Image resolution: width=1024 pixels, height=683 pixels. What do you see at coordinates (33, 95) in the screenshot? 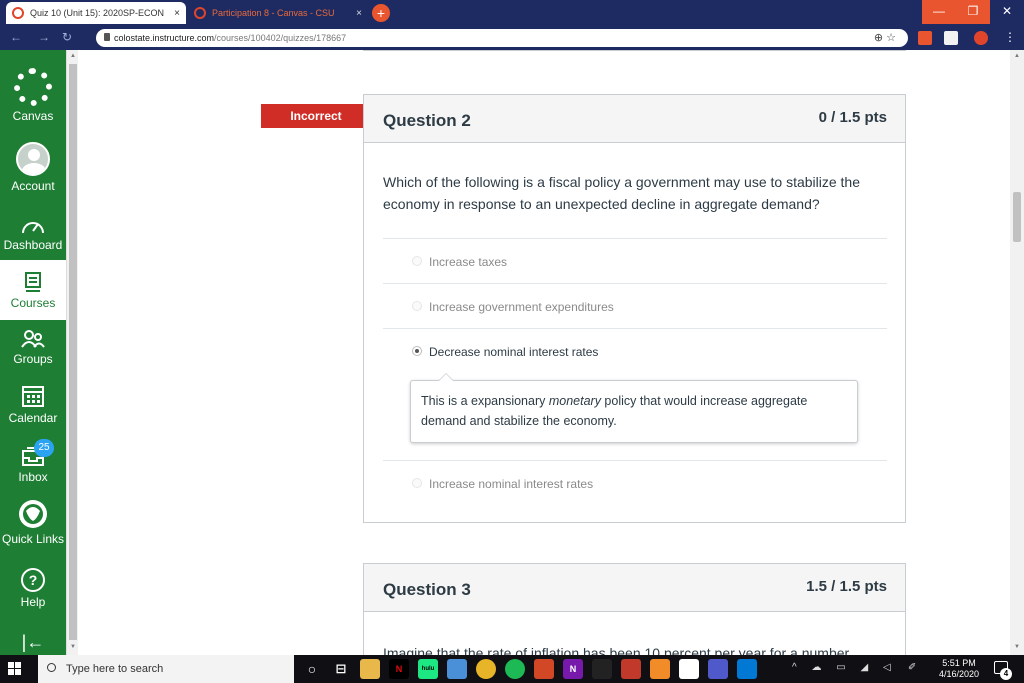
I see `nav-canvas: Canvas` at bounding box center [33, 95].